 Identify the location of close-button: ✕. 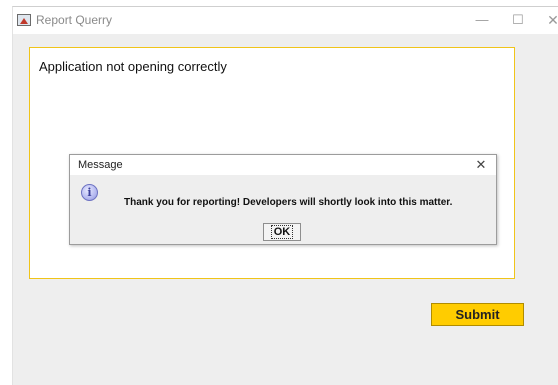
(548, 20).